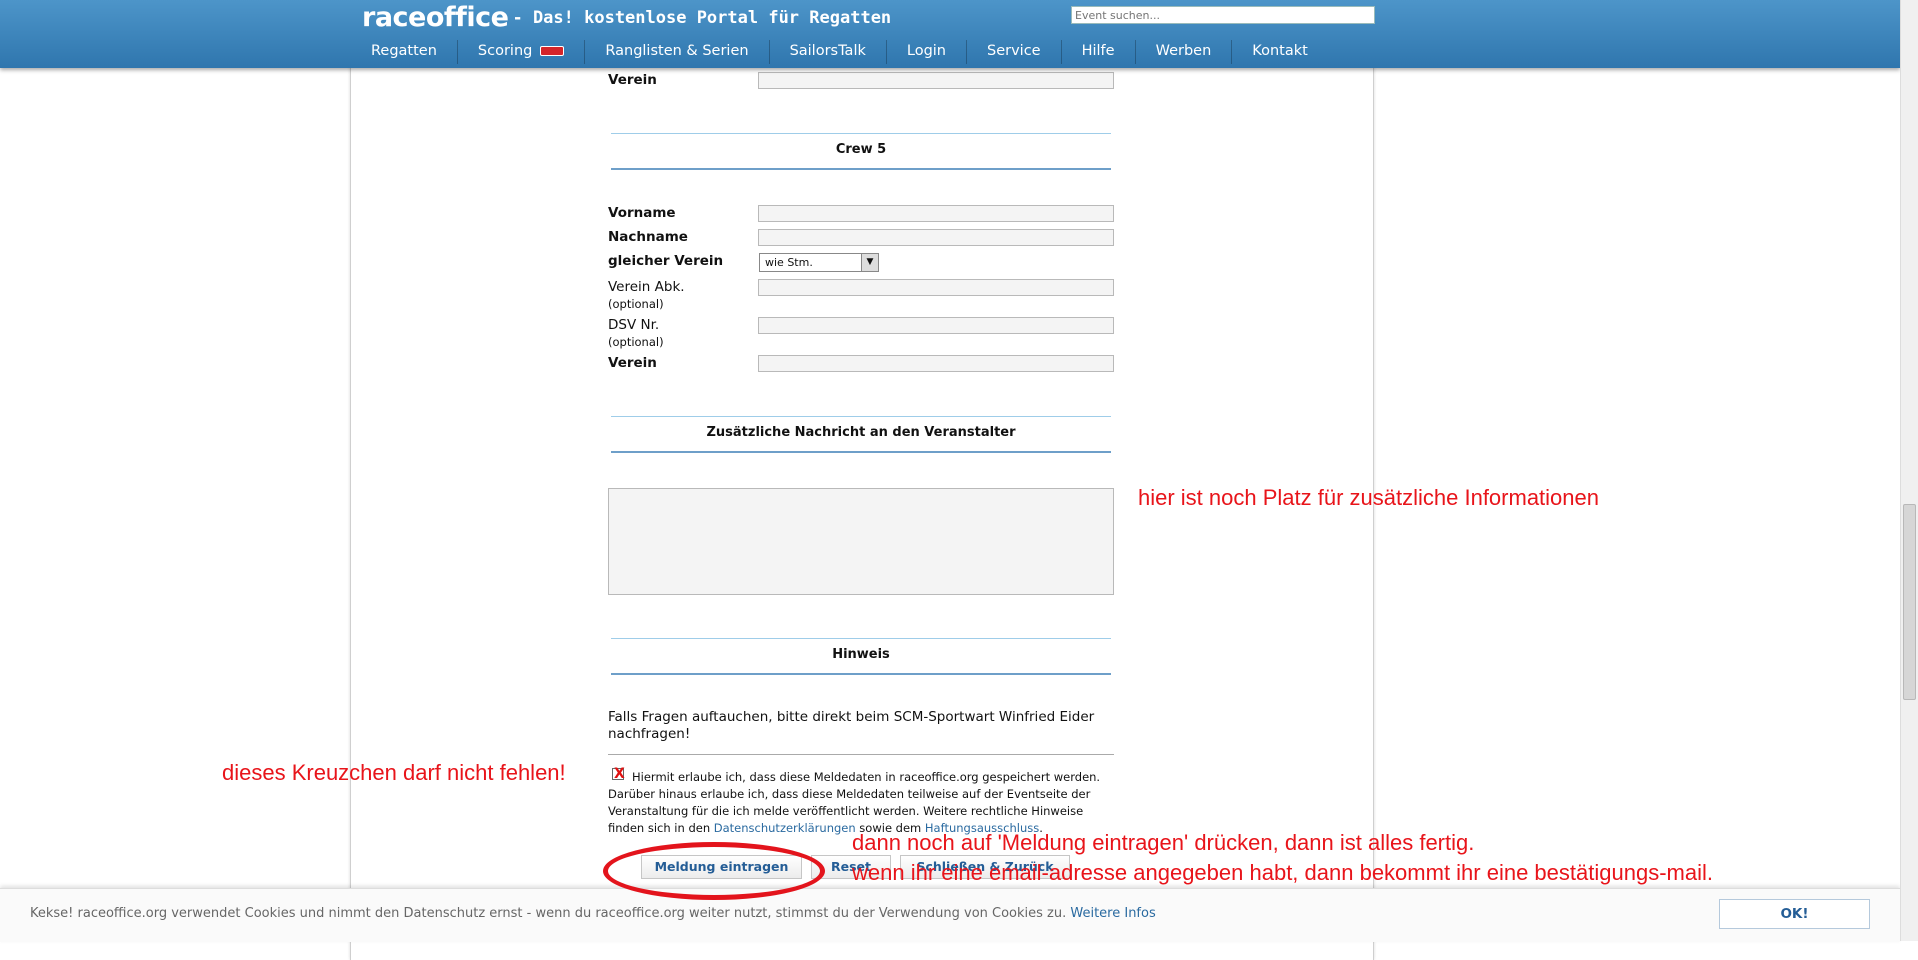 The image size is (1918, 960). What do you see at coordinates (861, 754) in the screenshot?
I see `divider` at bounding box center [861, 754].